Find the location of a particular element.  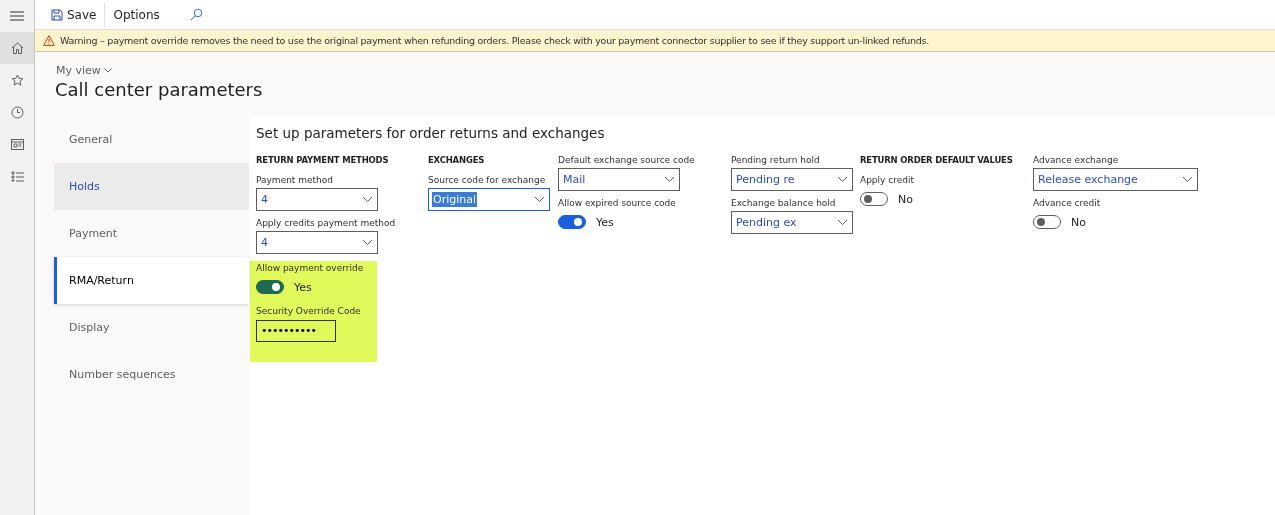

star-icon is located at coordinates (17, 80).